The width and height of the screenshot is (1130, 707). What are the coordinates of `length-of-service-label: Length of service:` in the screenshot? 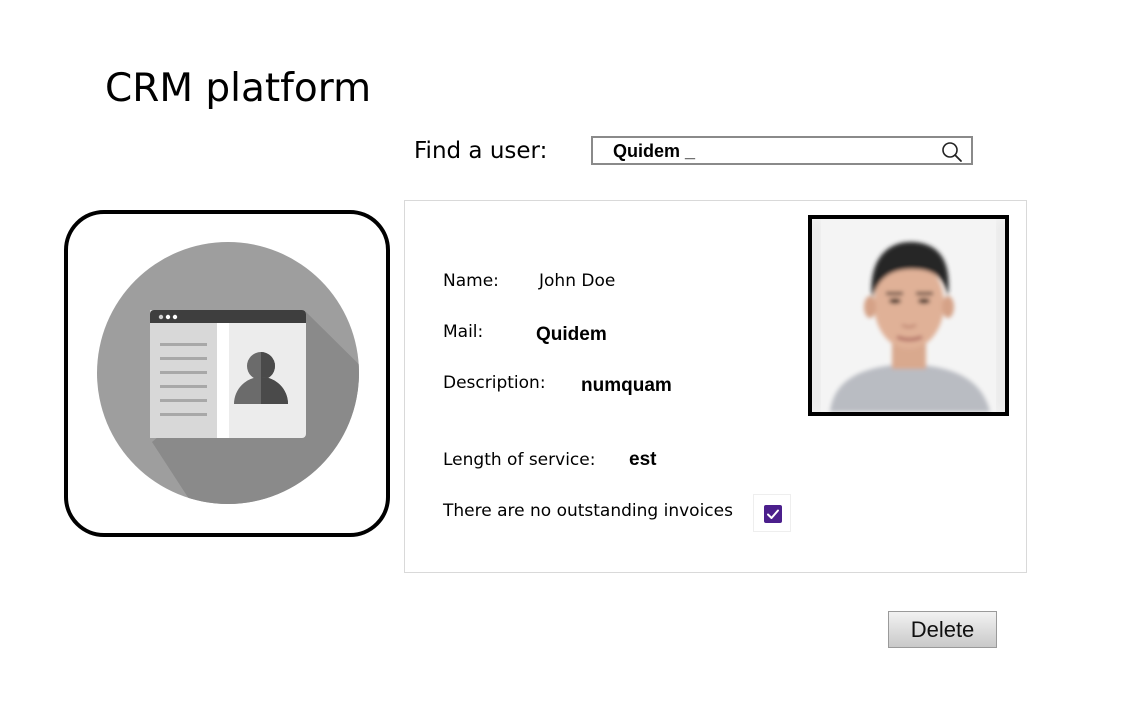 It's located at (519, 460).